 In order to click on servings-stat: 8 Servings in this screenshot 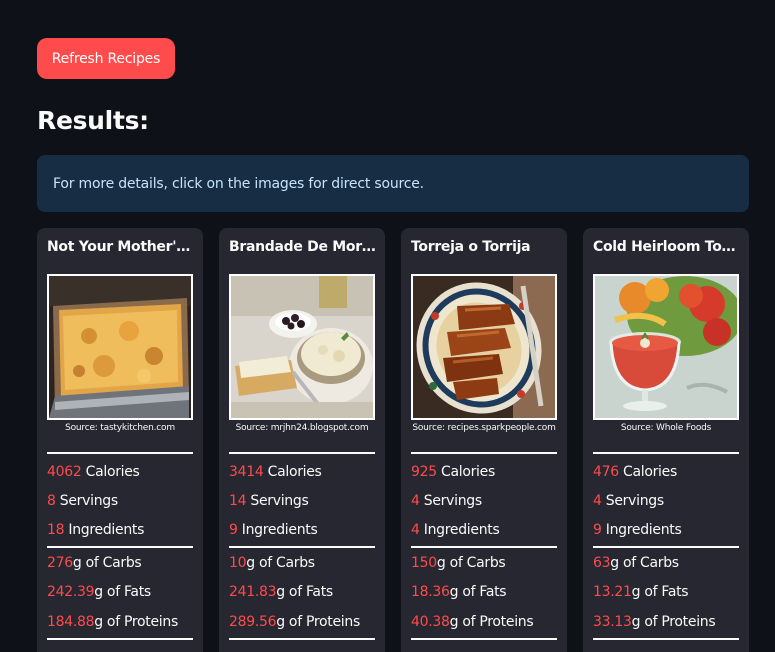, I will do `click(82, 501)`.